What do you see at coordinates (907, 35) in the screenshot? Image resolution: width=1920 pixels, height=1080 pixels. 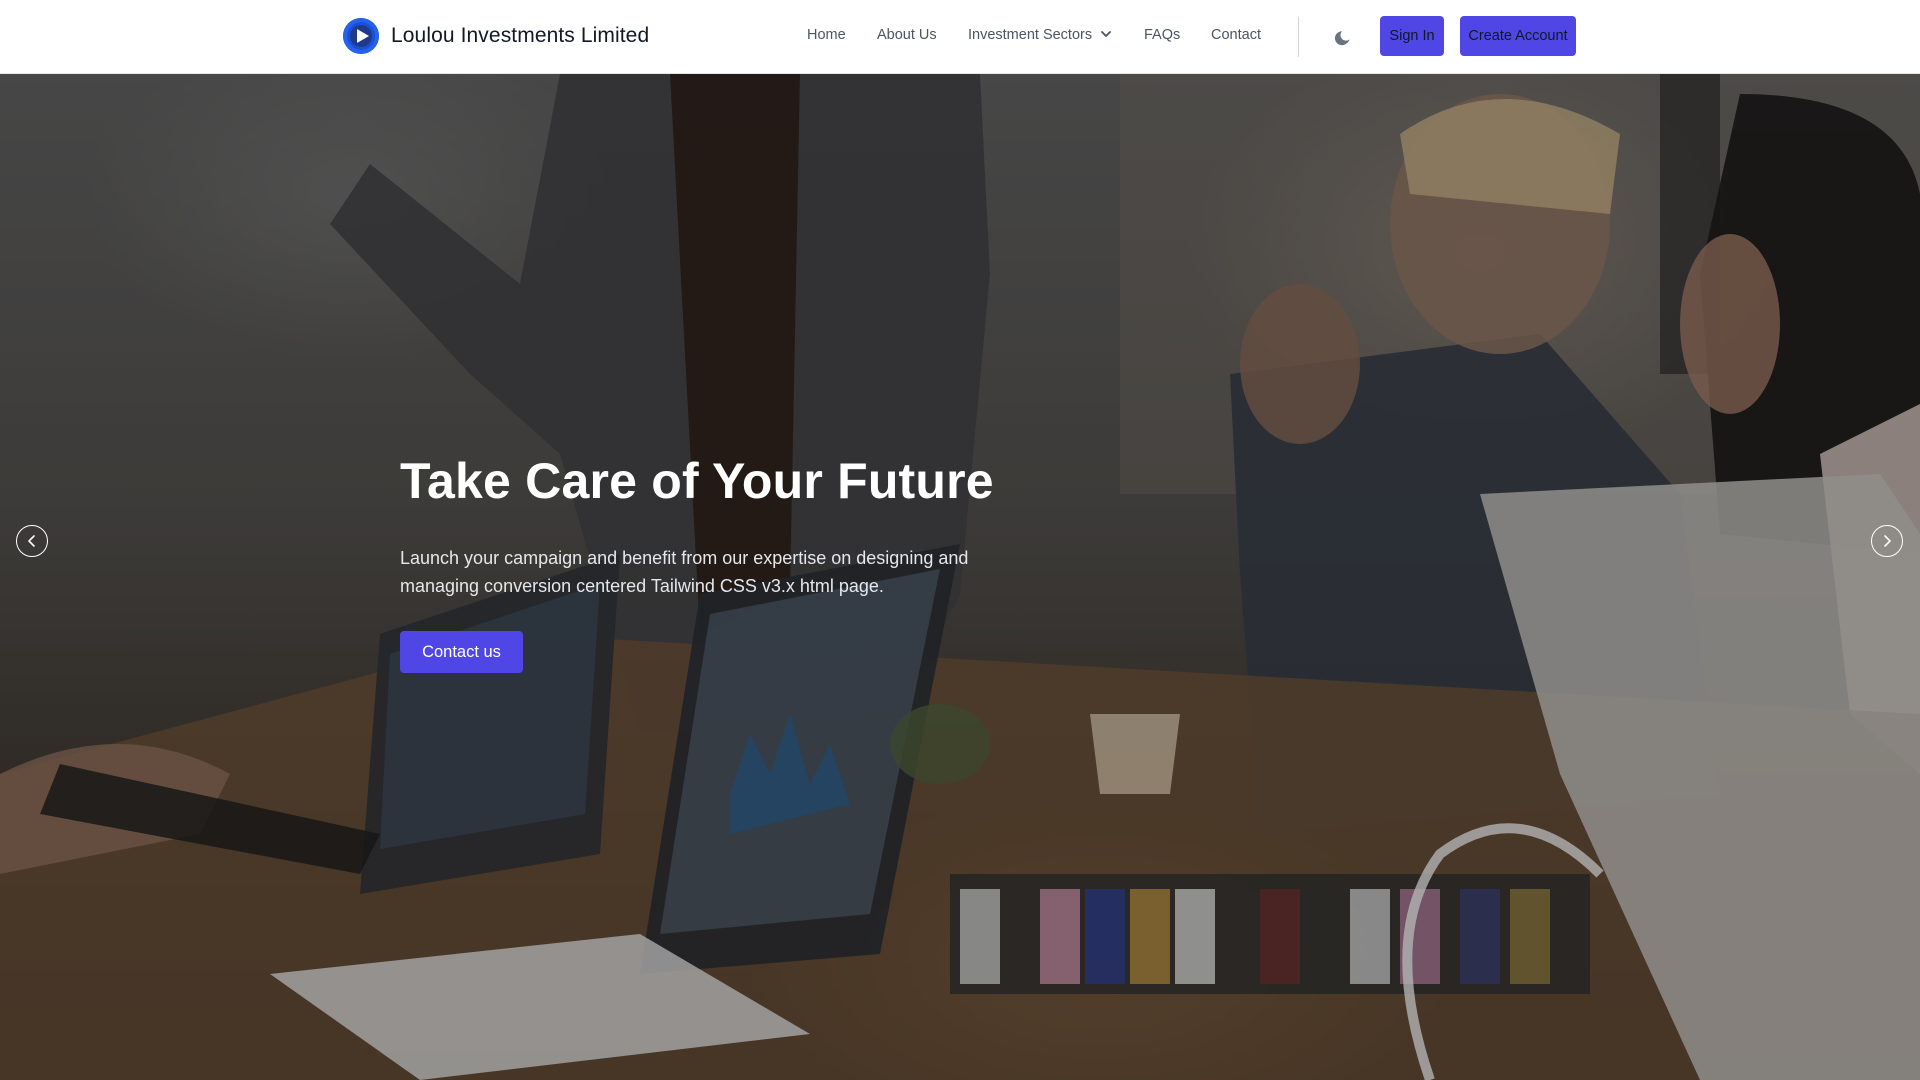 I see `nav-about-us: About Us` at bounding box center [907, 35].